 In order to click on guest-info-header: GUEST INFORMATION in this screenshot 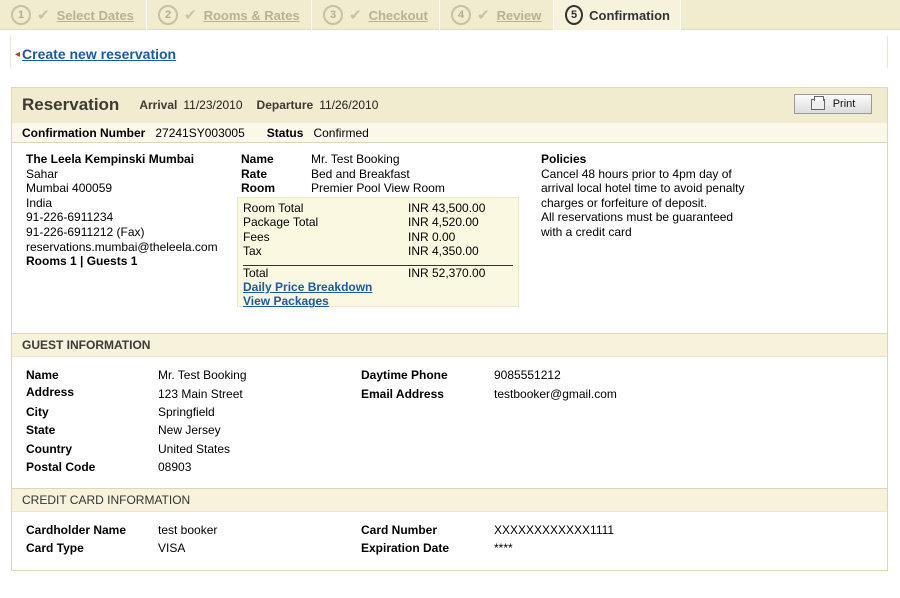, I will do `click(449, 345)`.